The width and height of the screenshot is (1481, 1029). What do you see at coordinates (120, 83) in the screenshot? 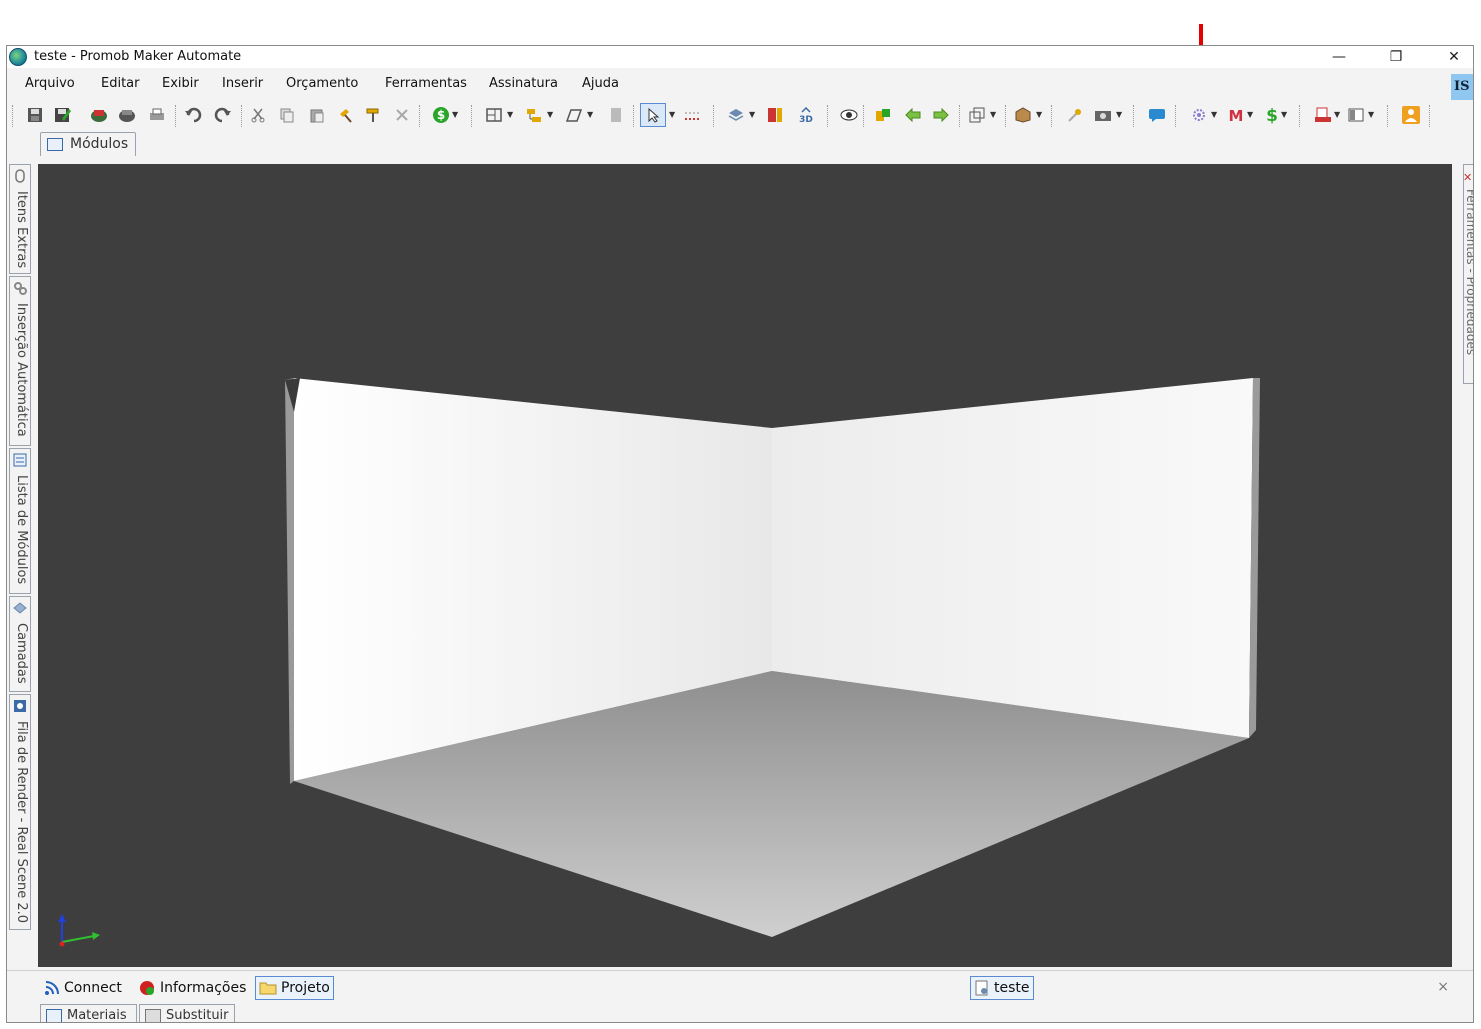
I see `menu-editar: Editar` at bounding box center [120, 83].